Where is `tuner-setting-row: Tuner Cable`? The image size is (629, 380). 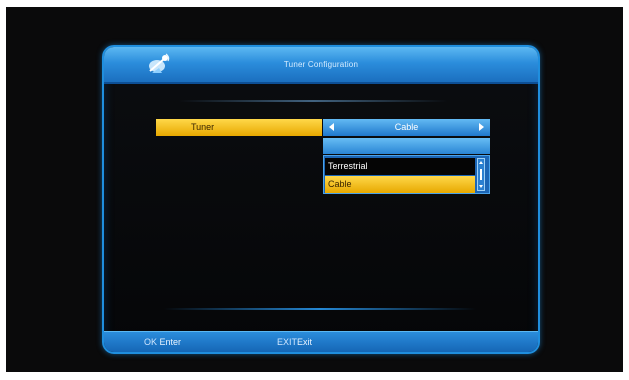
tuner-setting-row: Tuner Cable is located at coordinates (323, 127).